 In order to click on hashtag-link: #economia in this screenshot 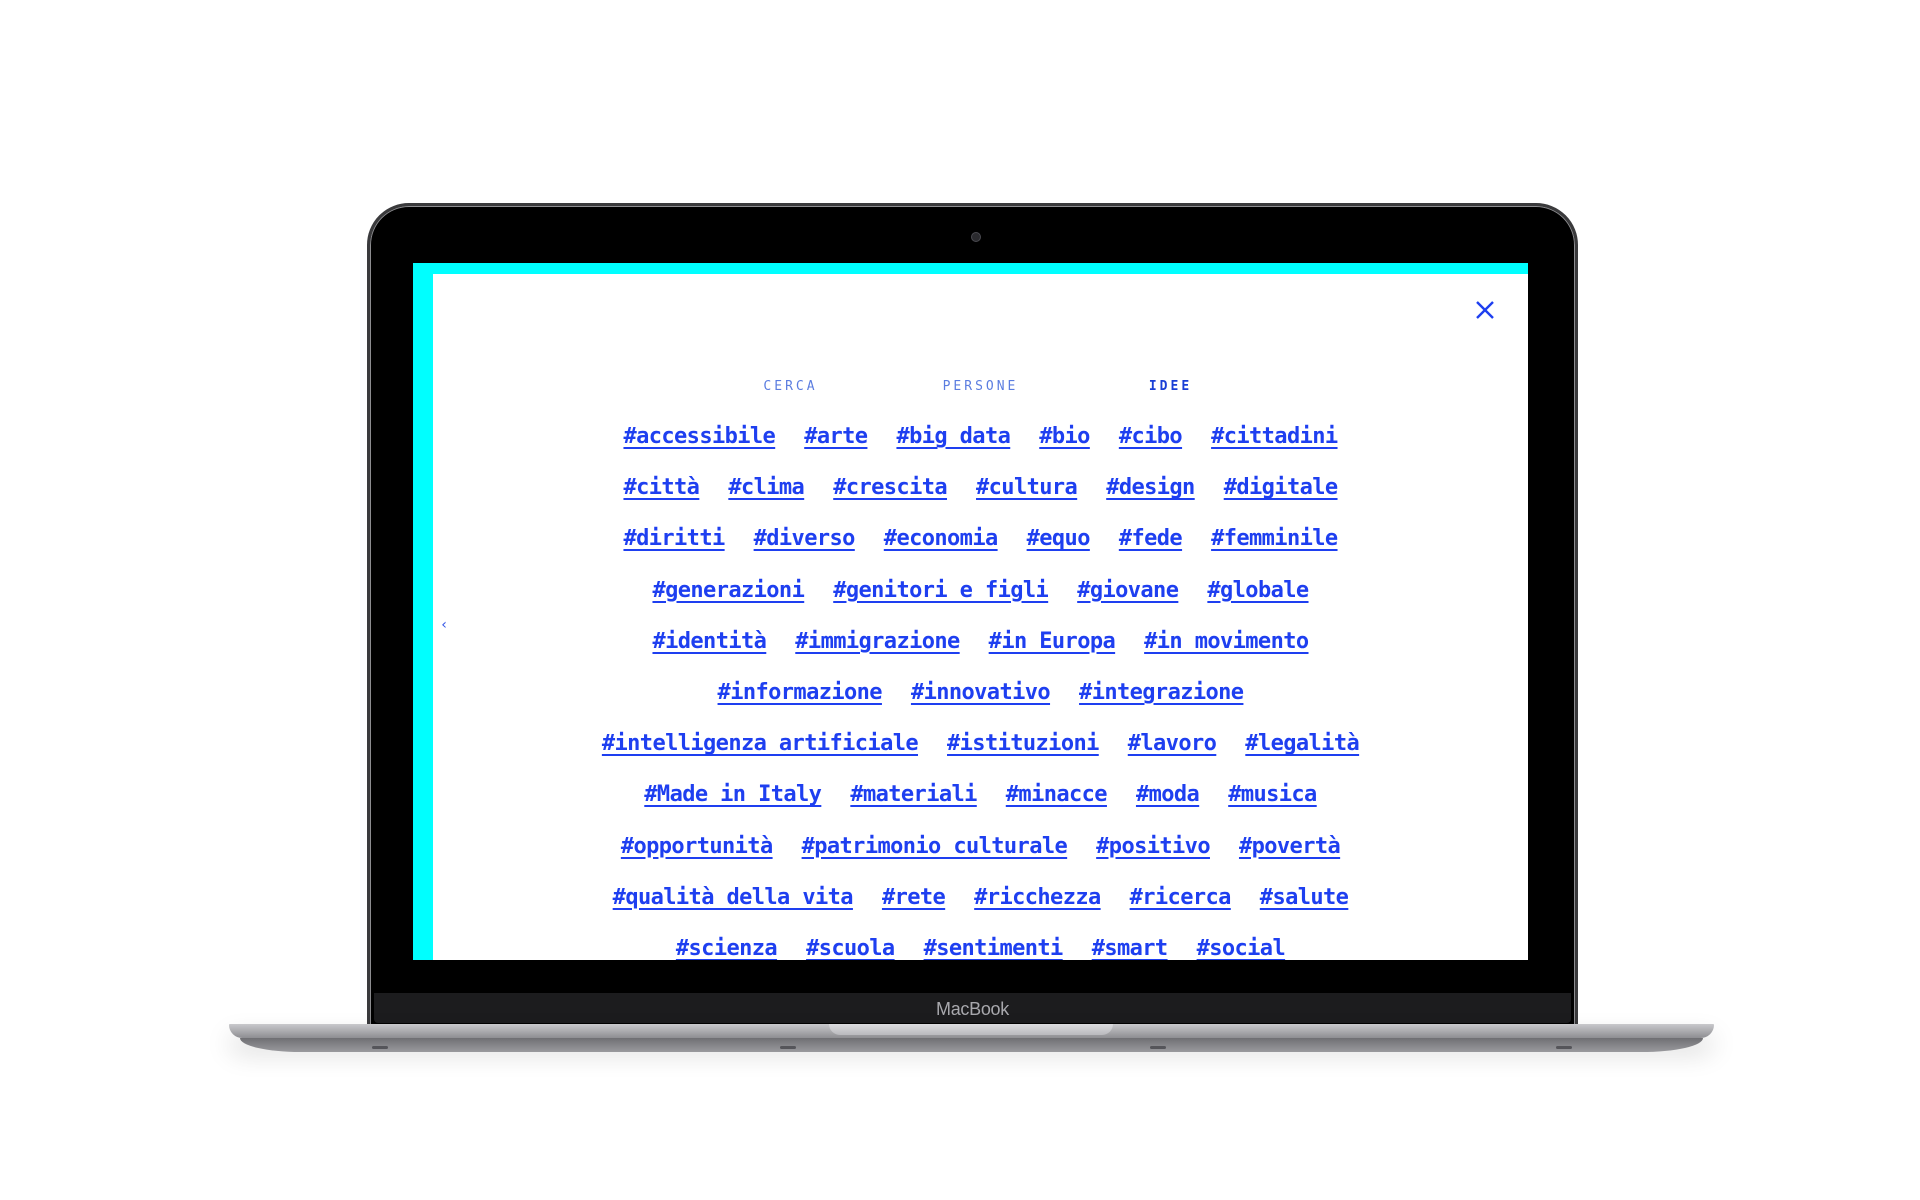, I will do `click(941, 539)`.